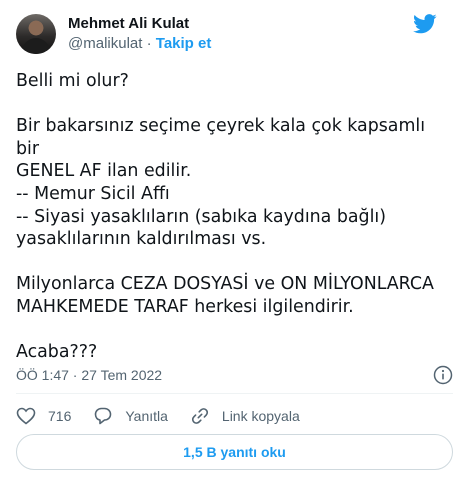  I want to click on author-handle-row: @malikulat · Takip et, so click(139, 43).